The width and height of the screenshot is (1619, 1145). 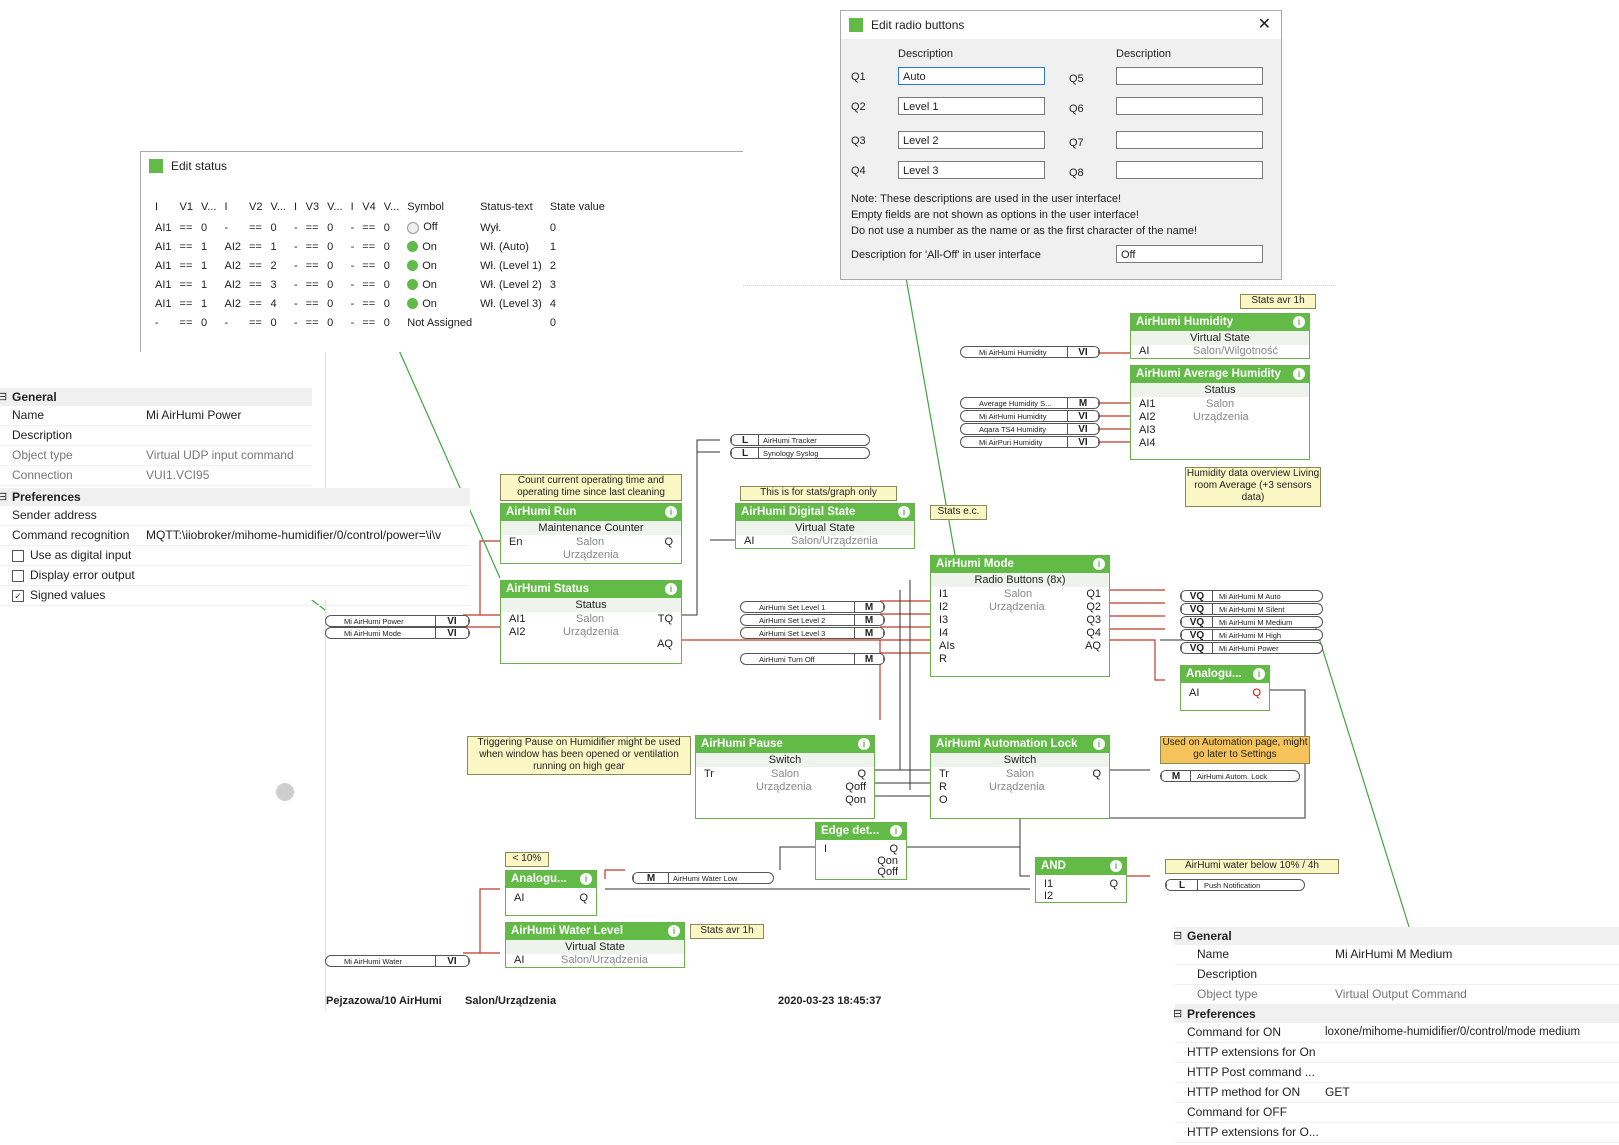 What do you see at coordinates (511, 284) in the screenshot?
I see `status-text-cell: Wł. (Level 2)` at bounding box center [511, 284].